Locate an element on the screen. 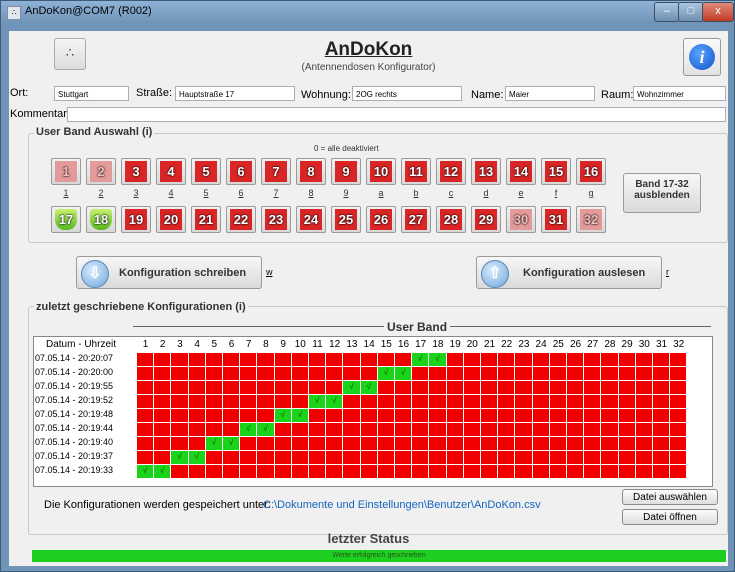 This screenshot has height=572, width=735. band-button-19: 19 is located at coordinates (136, 219).